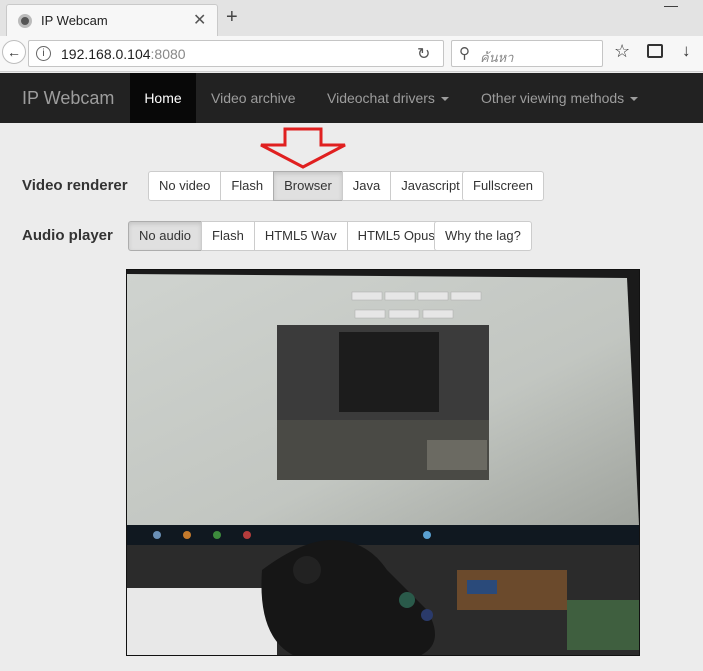 Image resolution: width=703 pixels, height=671 pixels. What do you see at coordinates (199, 20) in the screenshot?
I see `close-tab-icon: ✕` at bounding box center [199, 20].